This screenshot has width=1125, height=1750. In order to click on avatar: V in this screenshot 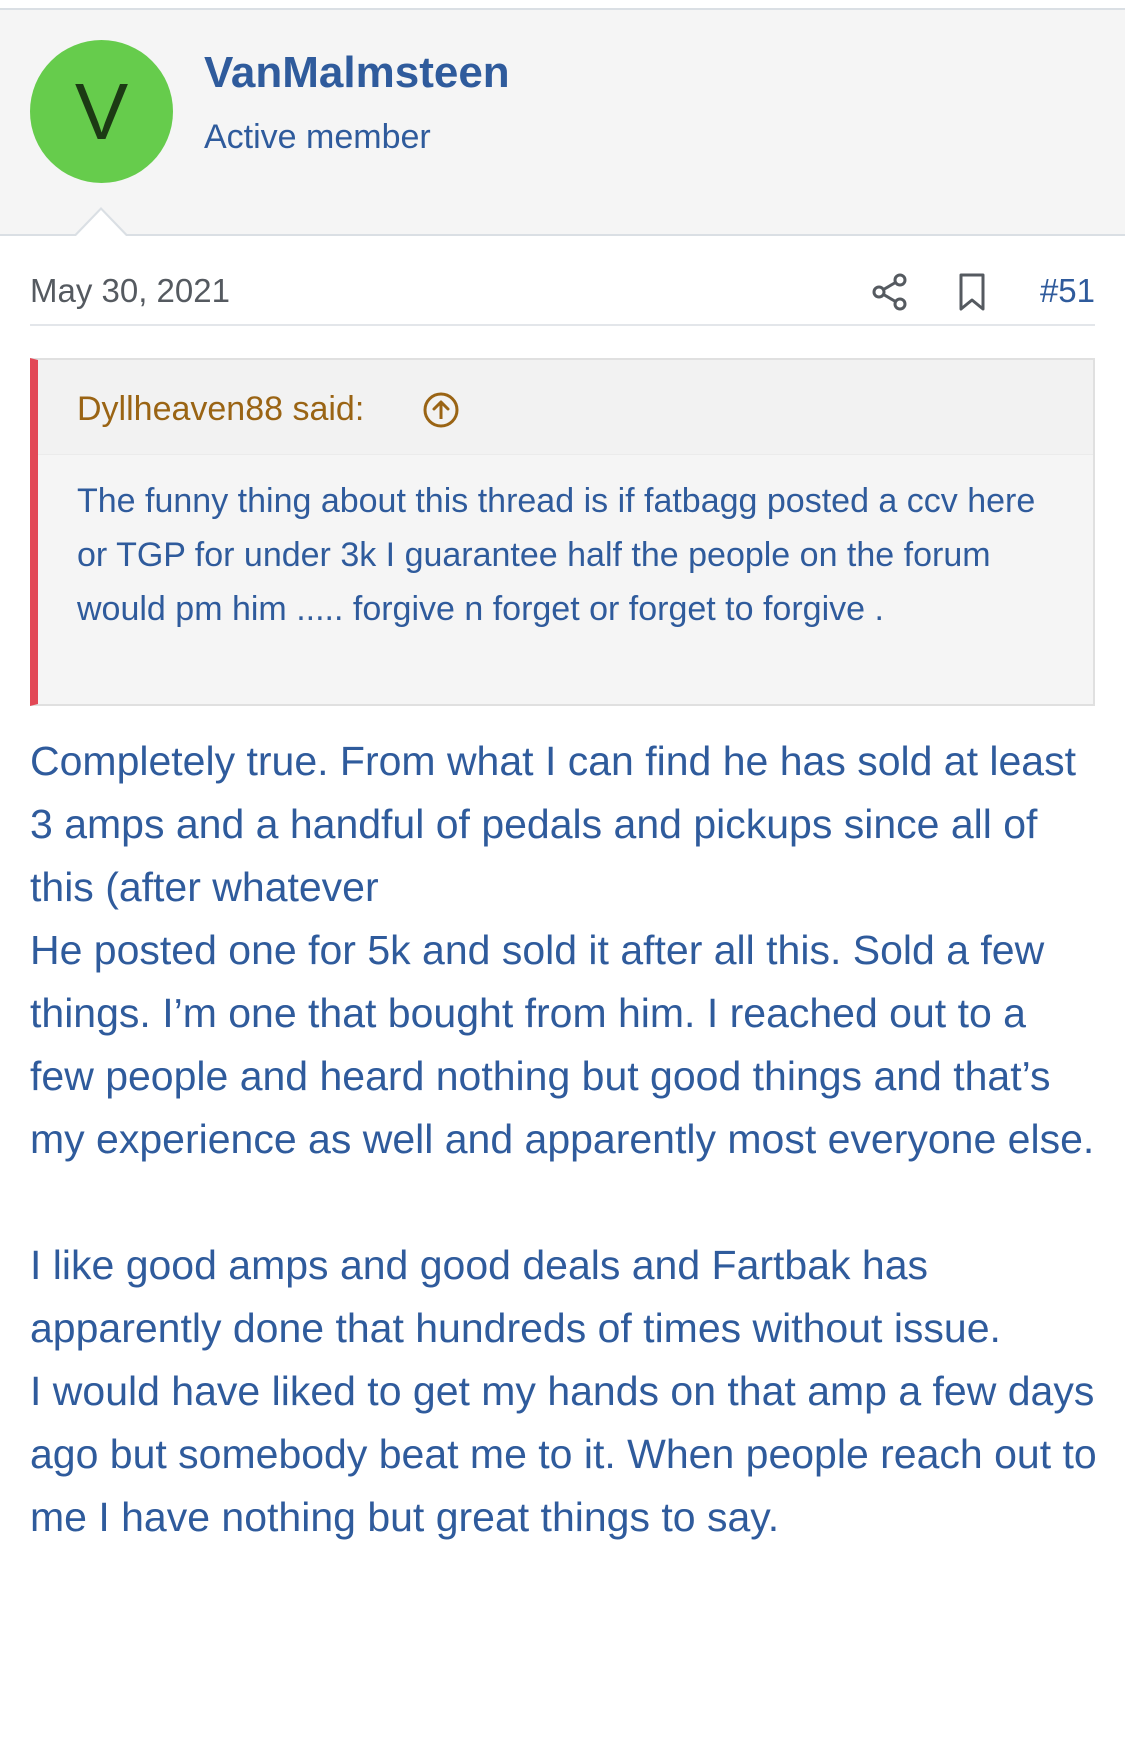, I will do `click(101, 111)`.